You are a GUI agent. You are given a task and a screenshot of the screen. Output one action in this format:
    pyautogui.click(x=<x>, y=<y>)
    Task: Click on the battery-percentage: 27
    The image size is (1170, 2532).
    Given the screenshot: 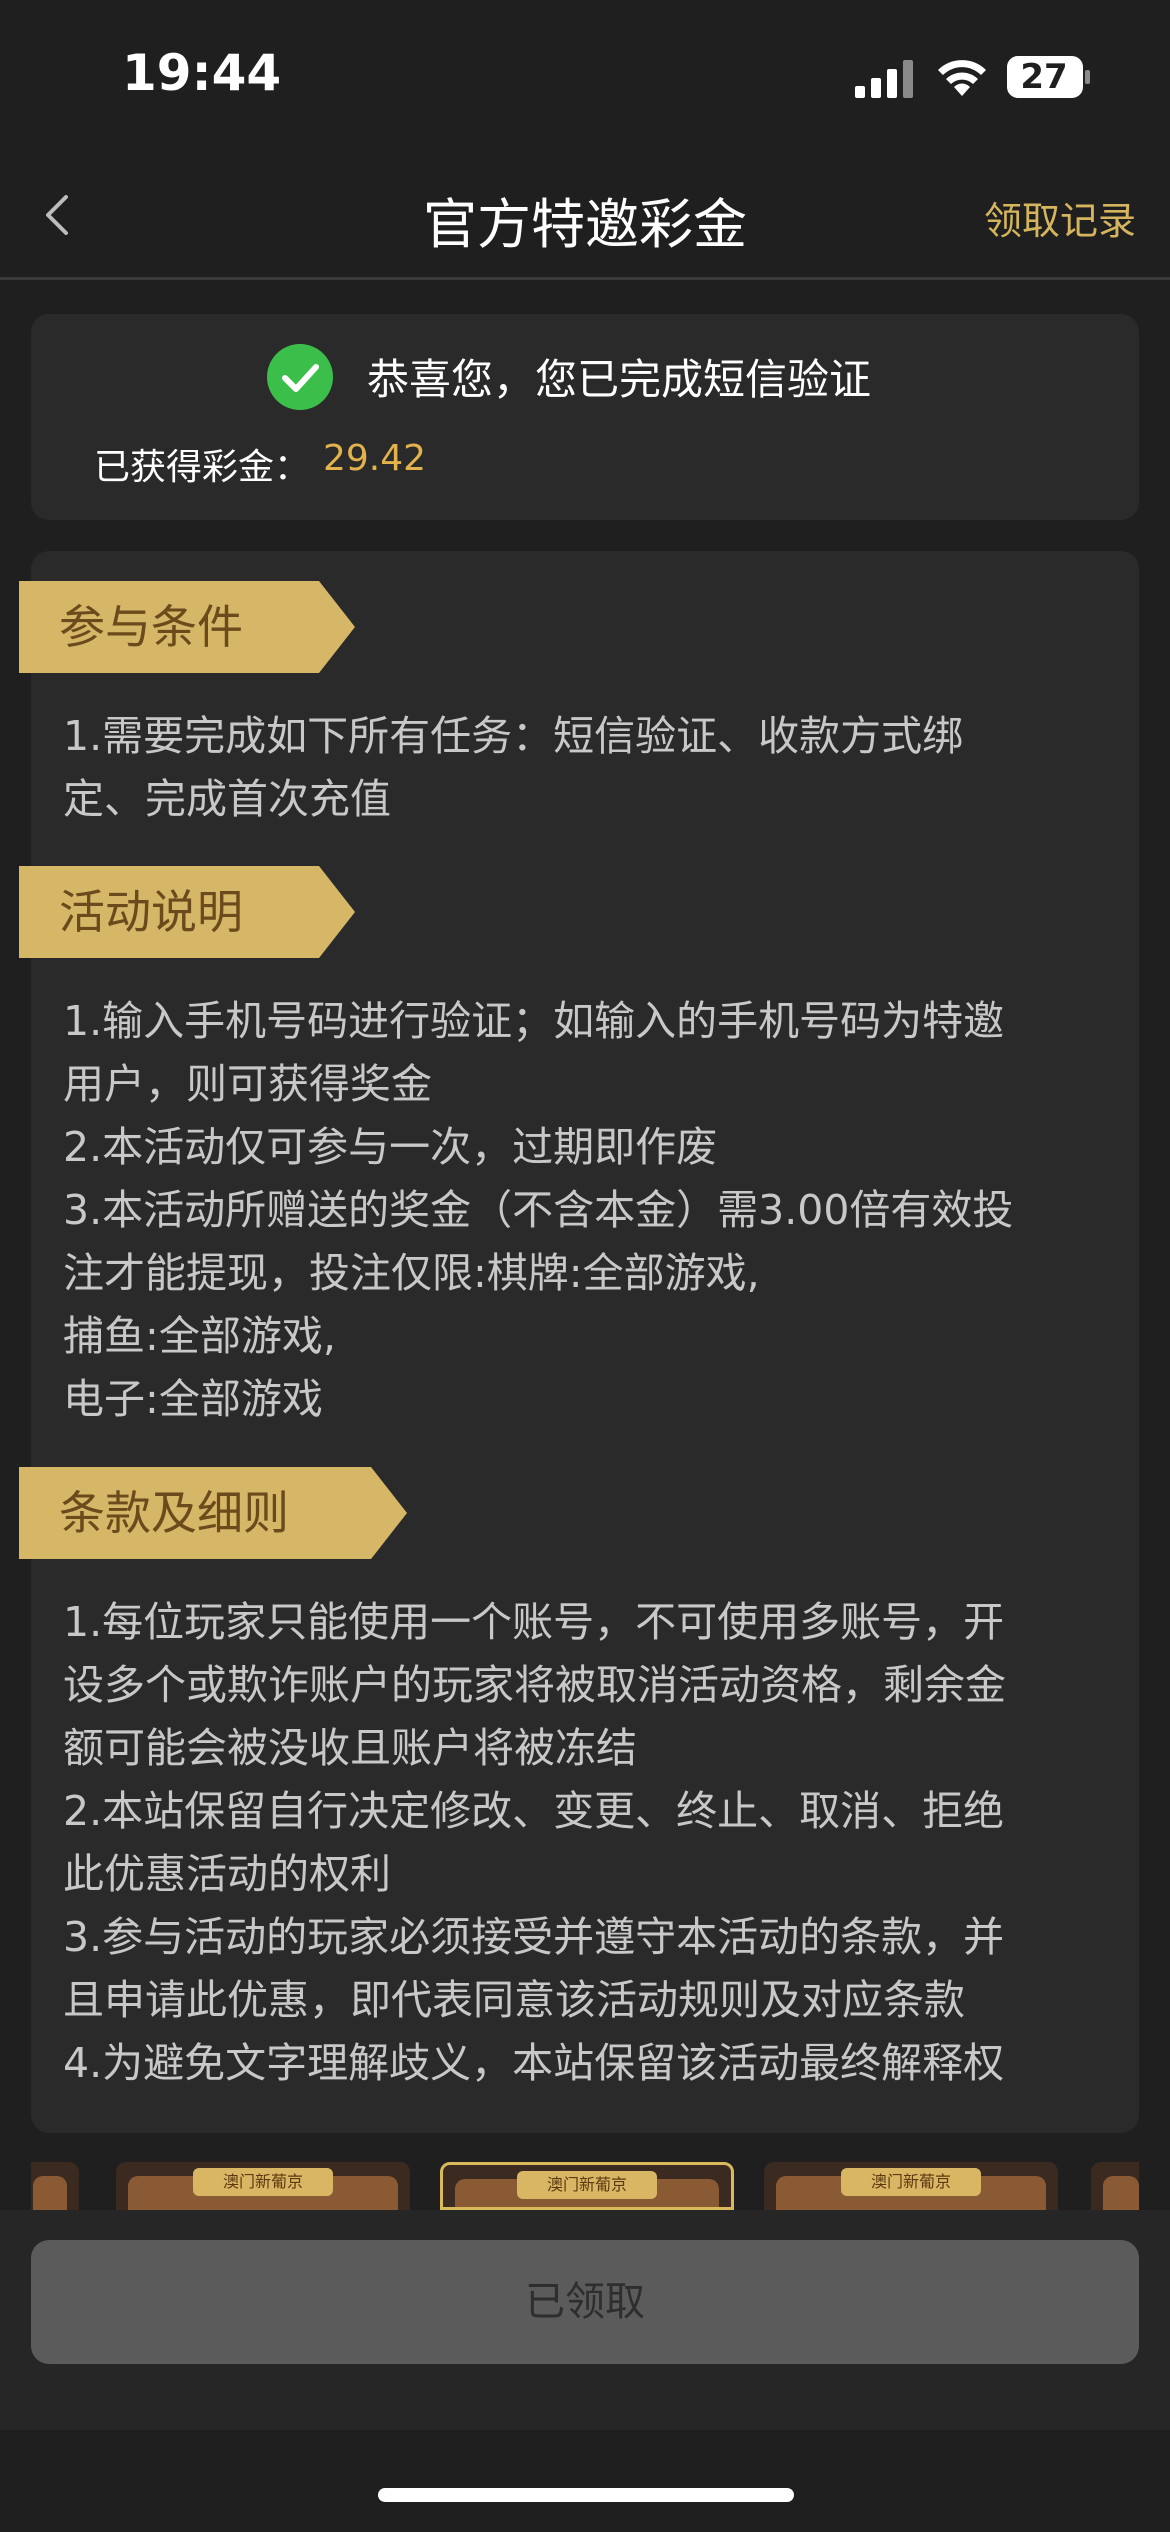 What is the action you would take?
    pyautogui.click(x=1044, y=77)
    